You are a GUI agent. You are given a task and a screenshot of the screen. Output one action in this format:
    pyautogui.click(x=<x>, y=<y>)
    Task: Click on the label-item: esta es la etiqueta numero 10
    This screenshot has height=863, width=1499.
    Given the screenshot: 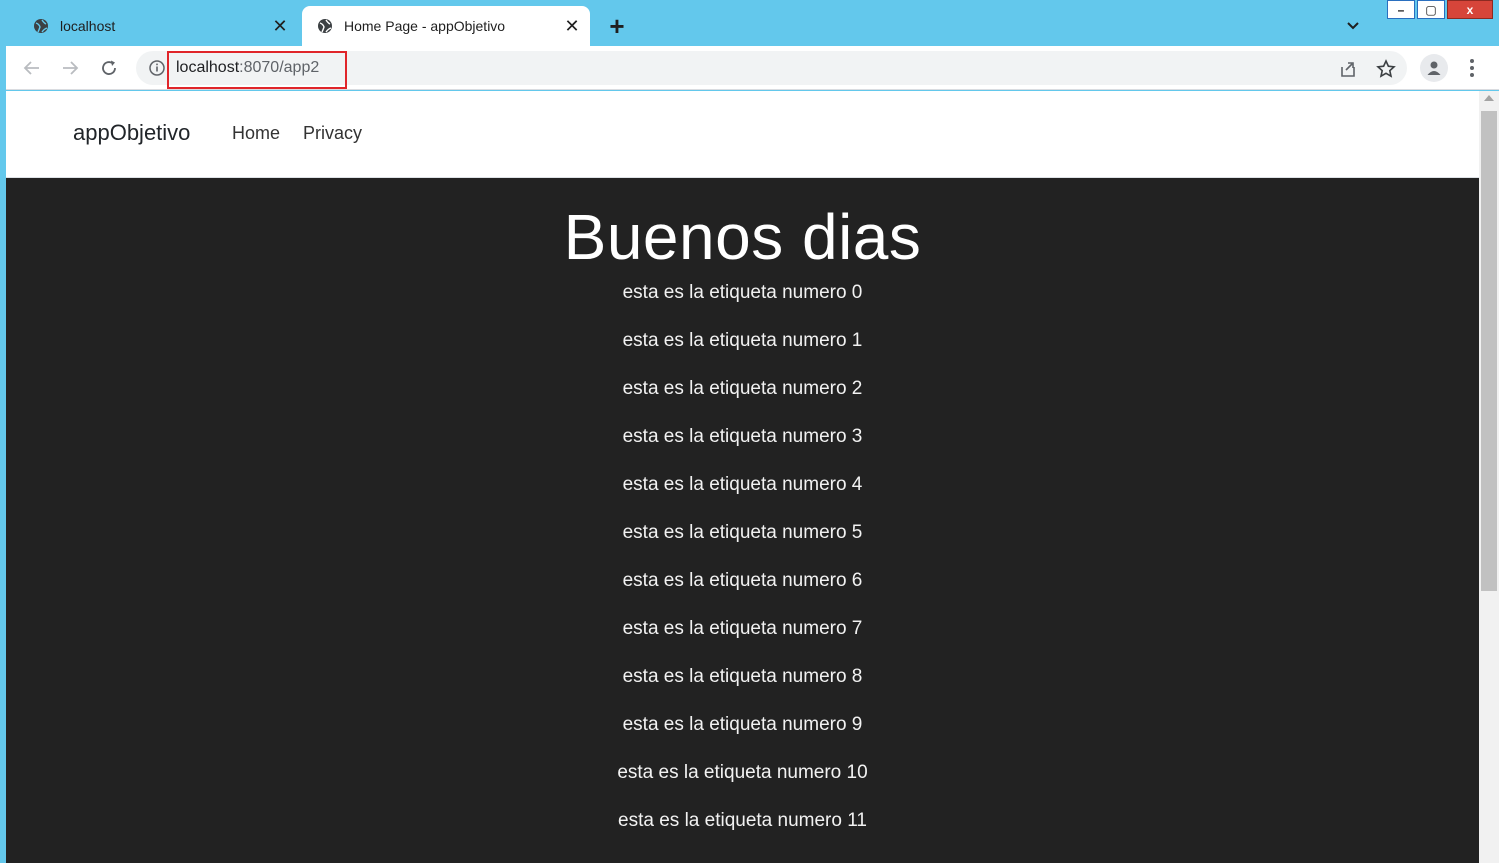 What is the action you would take?
    pyautogui.click(x=742, y=772)
    